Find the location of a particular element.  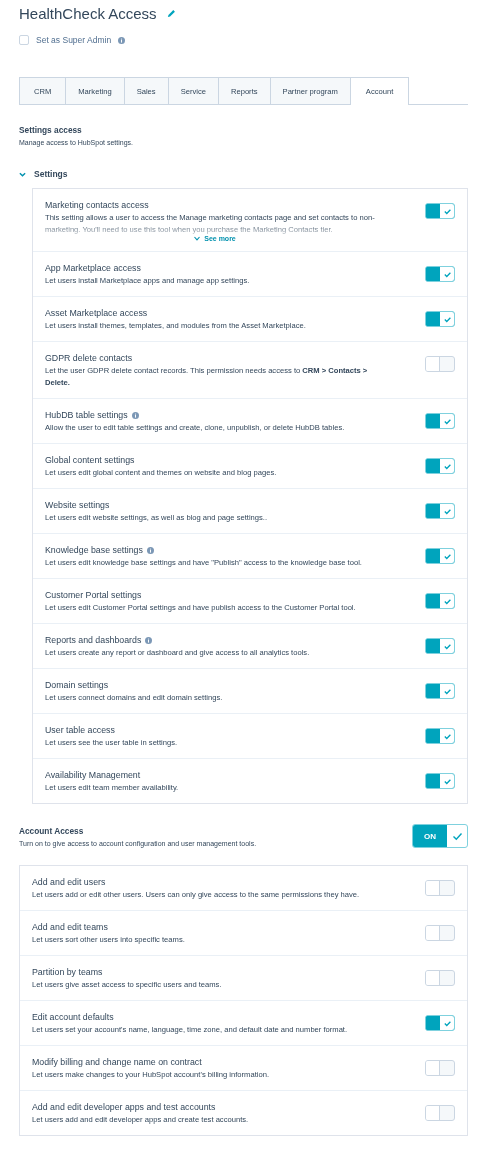

chevron-icon is located at coordinates (22, 174).